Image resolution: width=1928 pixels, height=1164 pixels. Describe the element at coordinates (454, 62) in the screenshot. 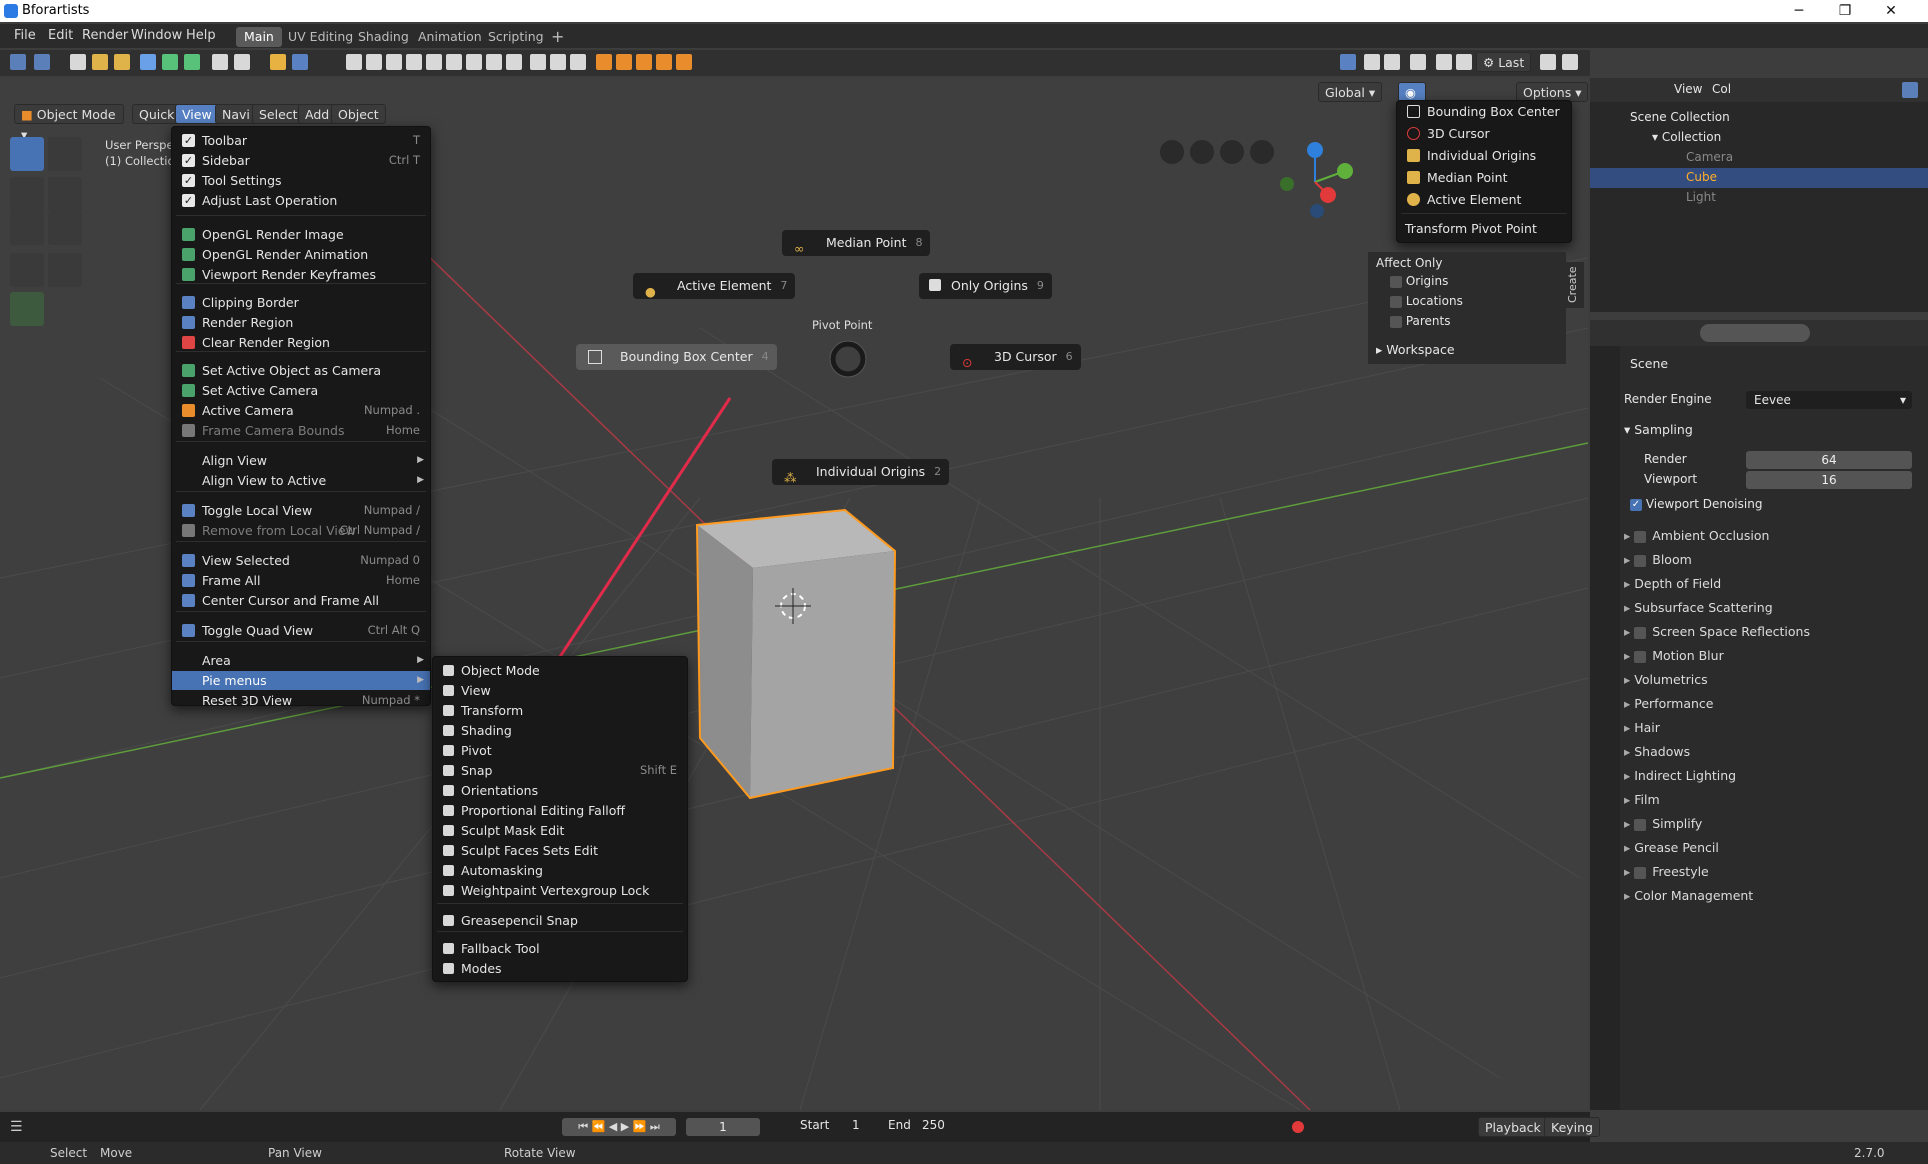

I see `cylinder-icon` at that location.